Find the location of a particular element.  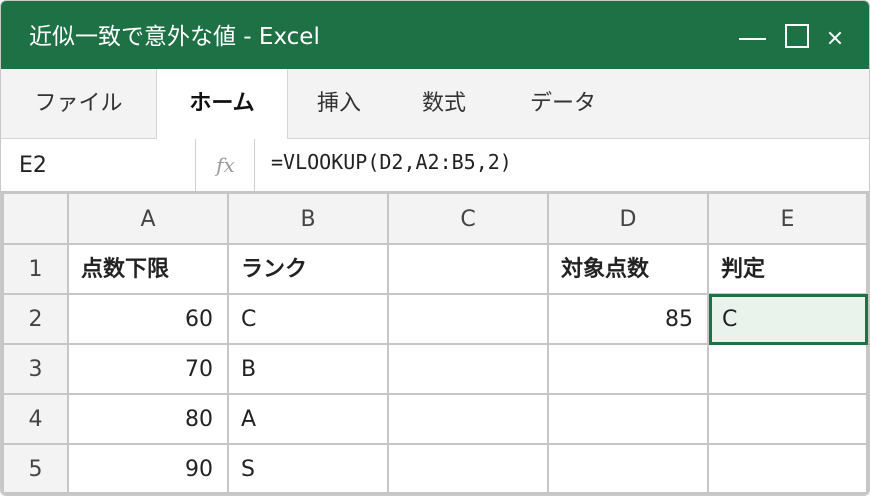

cell-c1 is located at coordinates (468, 269).